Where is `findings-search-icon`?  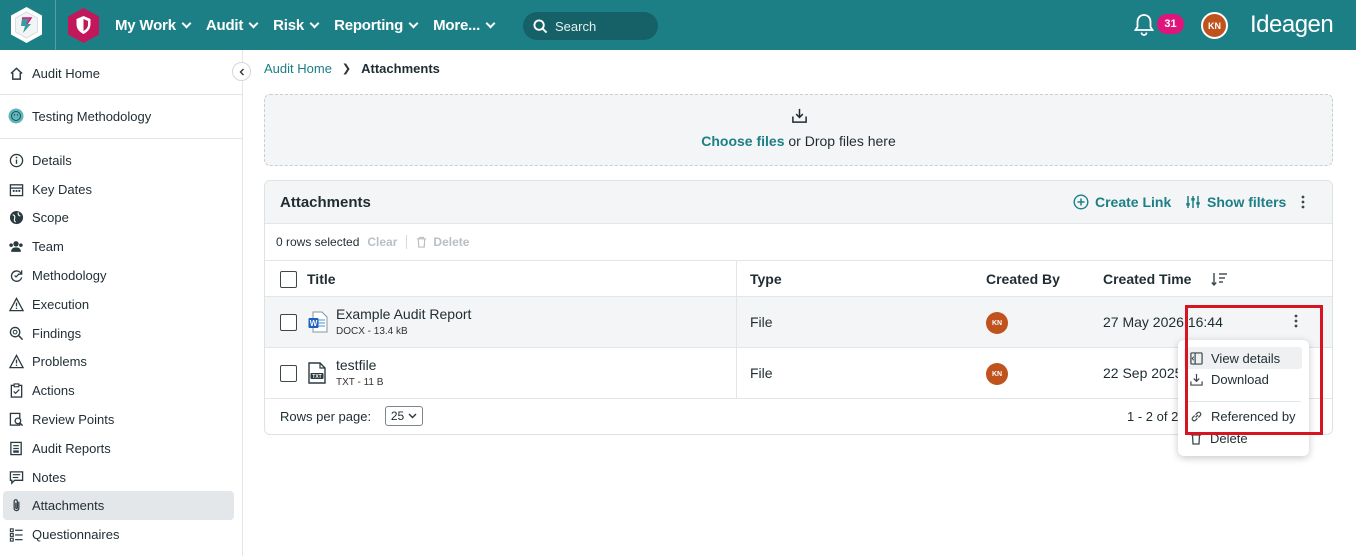
findings-search-icon is located at coordinates (16, 333).